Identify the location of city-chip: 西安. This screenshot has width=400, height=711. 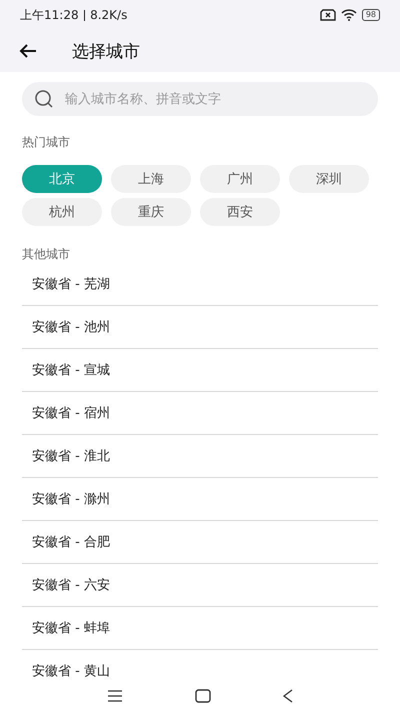
(240, 212).